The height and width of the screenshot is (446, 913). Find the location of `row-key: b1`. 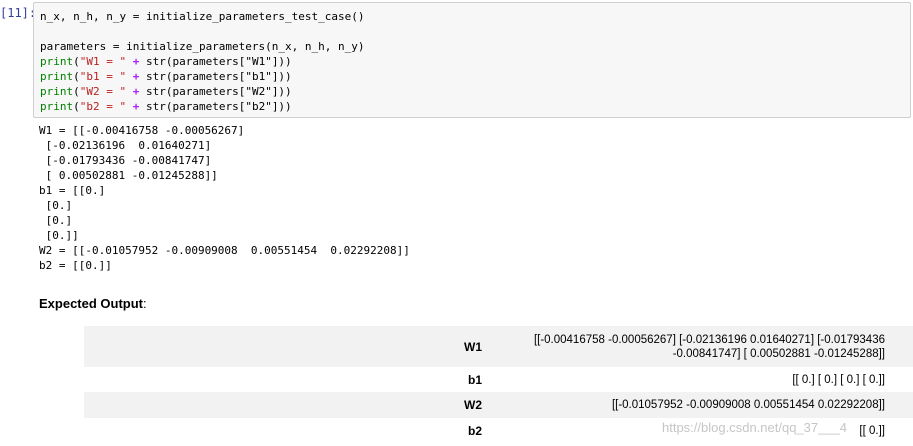

row-key: b1 is located at coordinates (474, 379).